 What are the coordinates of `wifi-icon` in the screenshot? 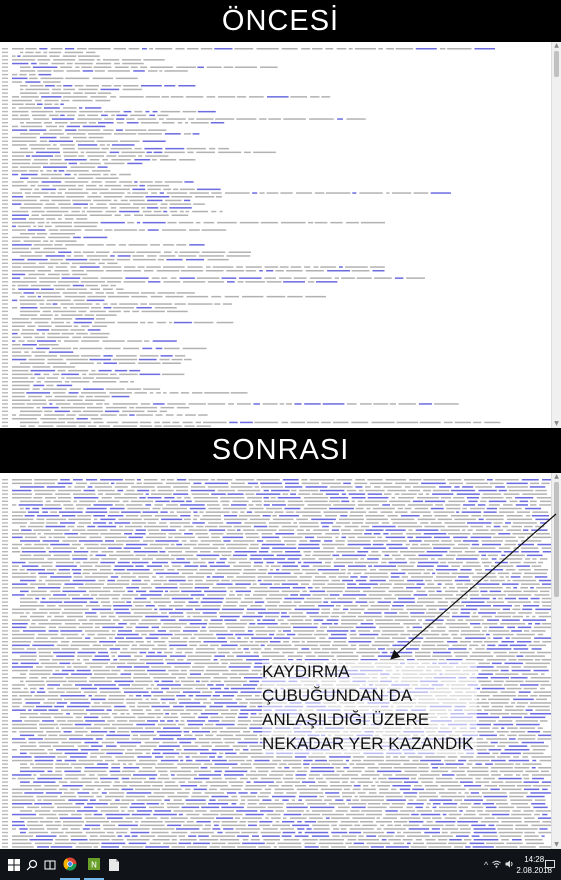 It's located at (497, 865).